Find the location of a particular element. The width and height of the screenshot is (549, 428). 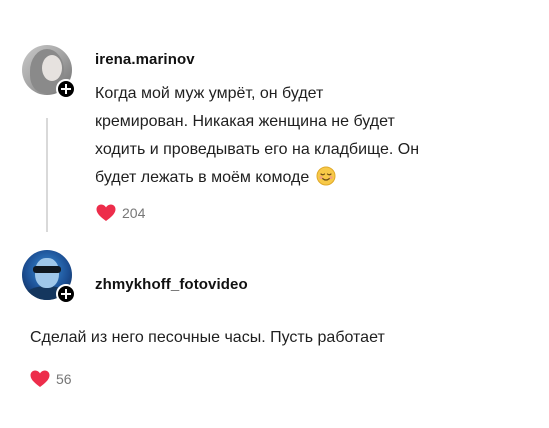

comment-line: Когда мой муж умрёт, он будет is located at coordinates (209, 93).